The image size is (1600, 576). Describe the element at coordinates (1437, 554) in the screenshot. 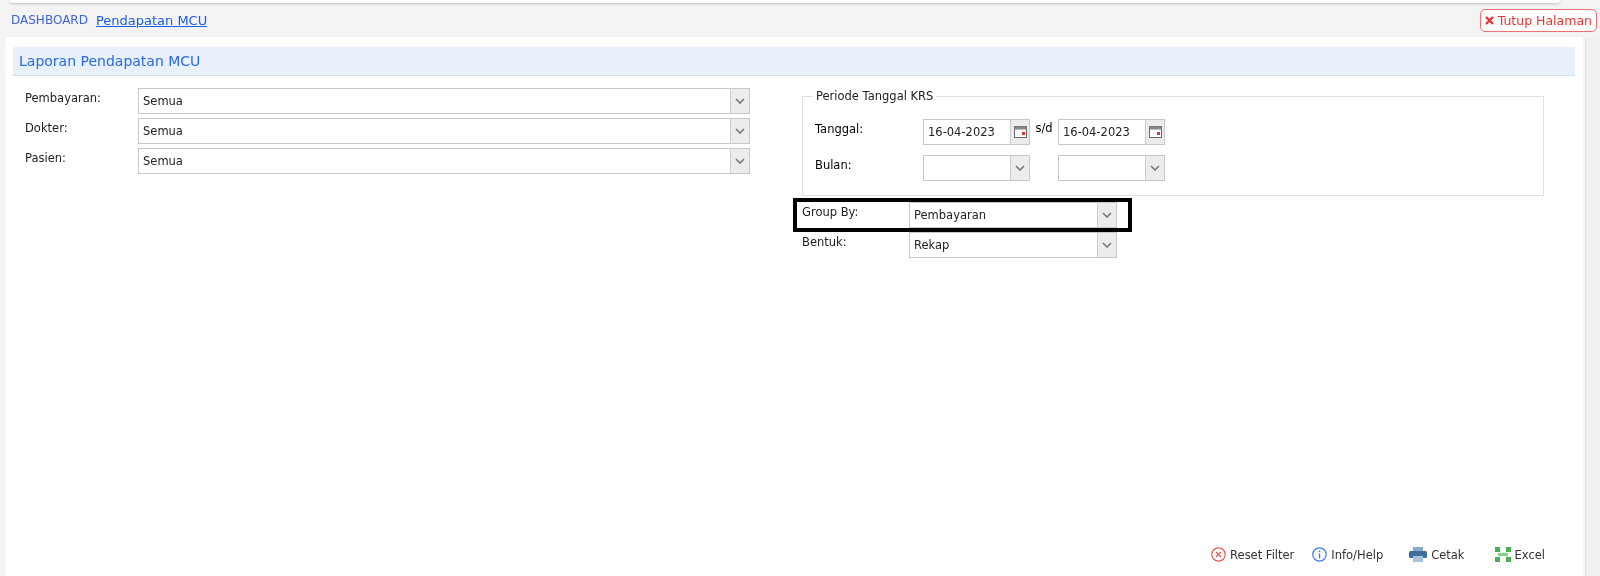

I see `print-button: Cetak` at that location.